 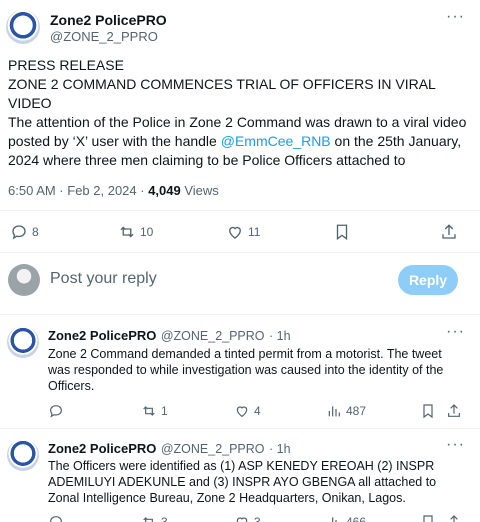 What do you see at coordinates (135, 232) in the screenshot?
I see `repost-action: 10` at bounding box center [135, 232].